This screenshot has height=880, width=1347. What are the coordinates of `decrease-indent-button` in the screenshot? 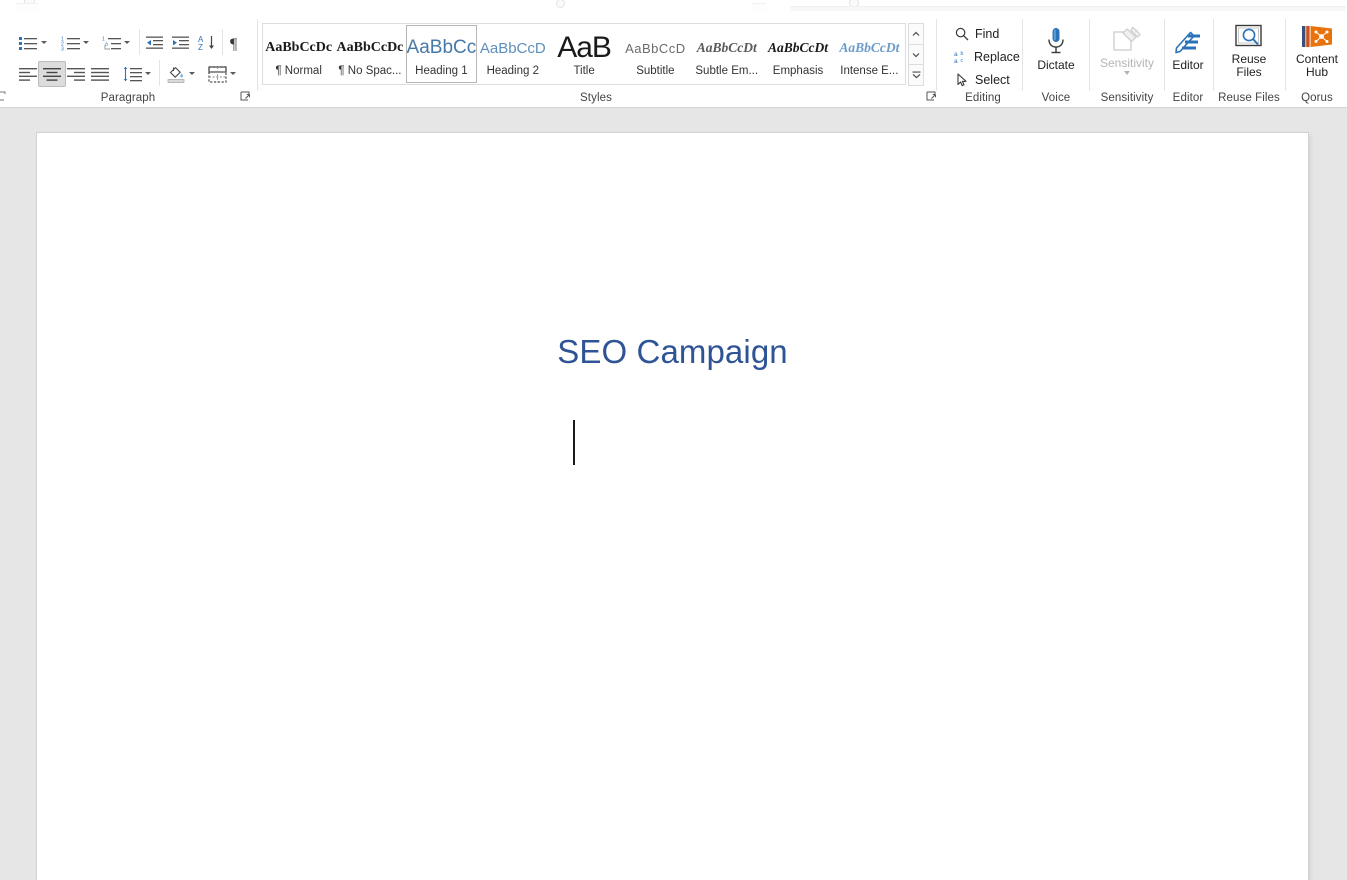 It's located at (154, 43).